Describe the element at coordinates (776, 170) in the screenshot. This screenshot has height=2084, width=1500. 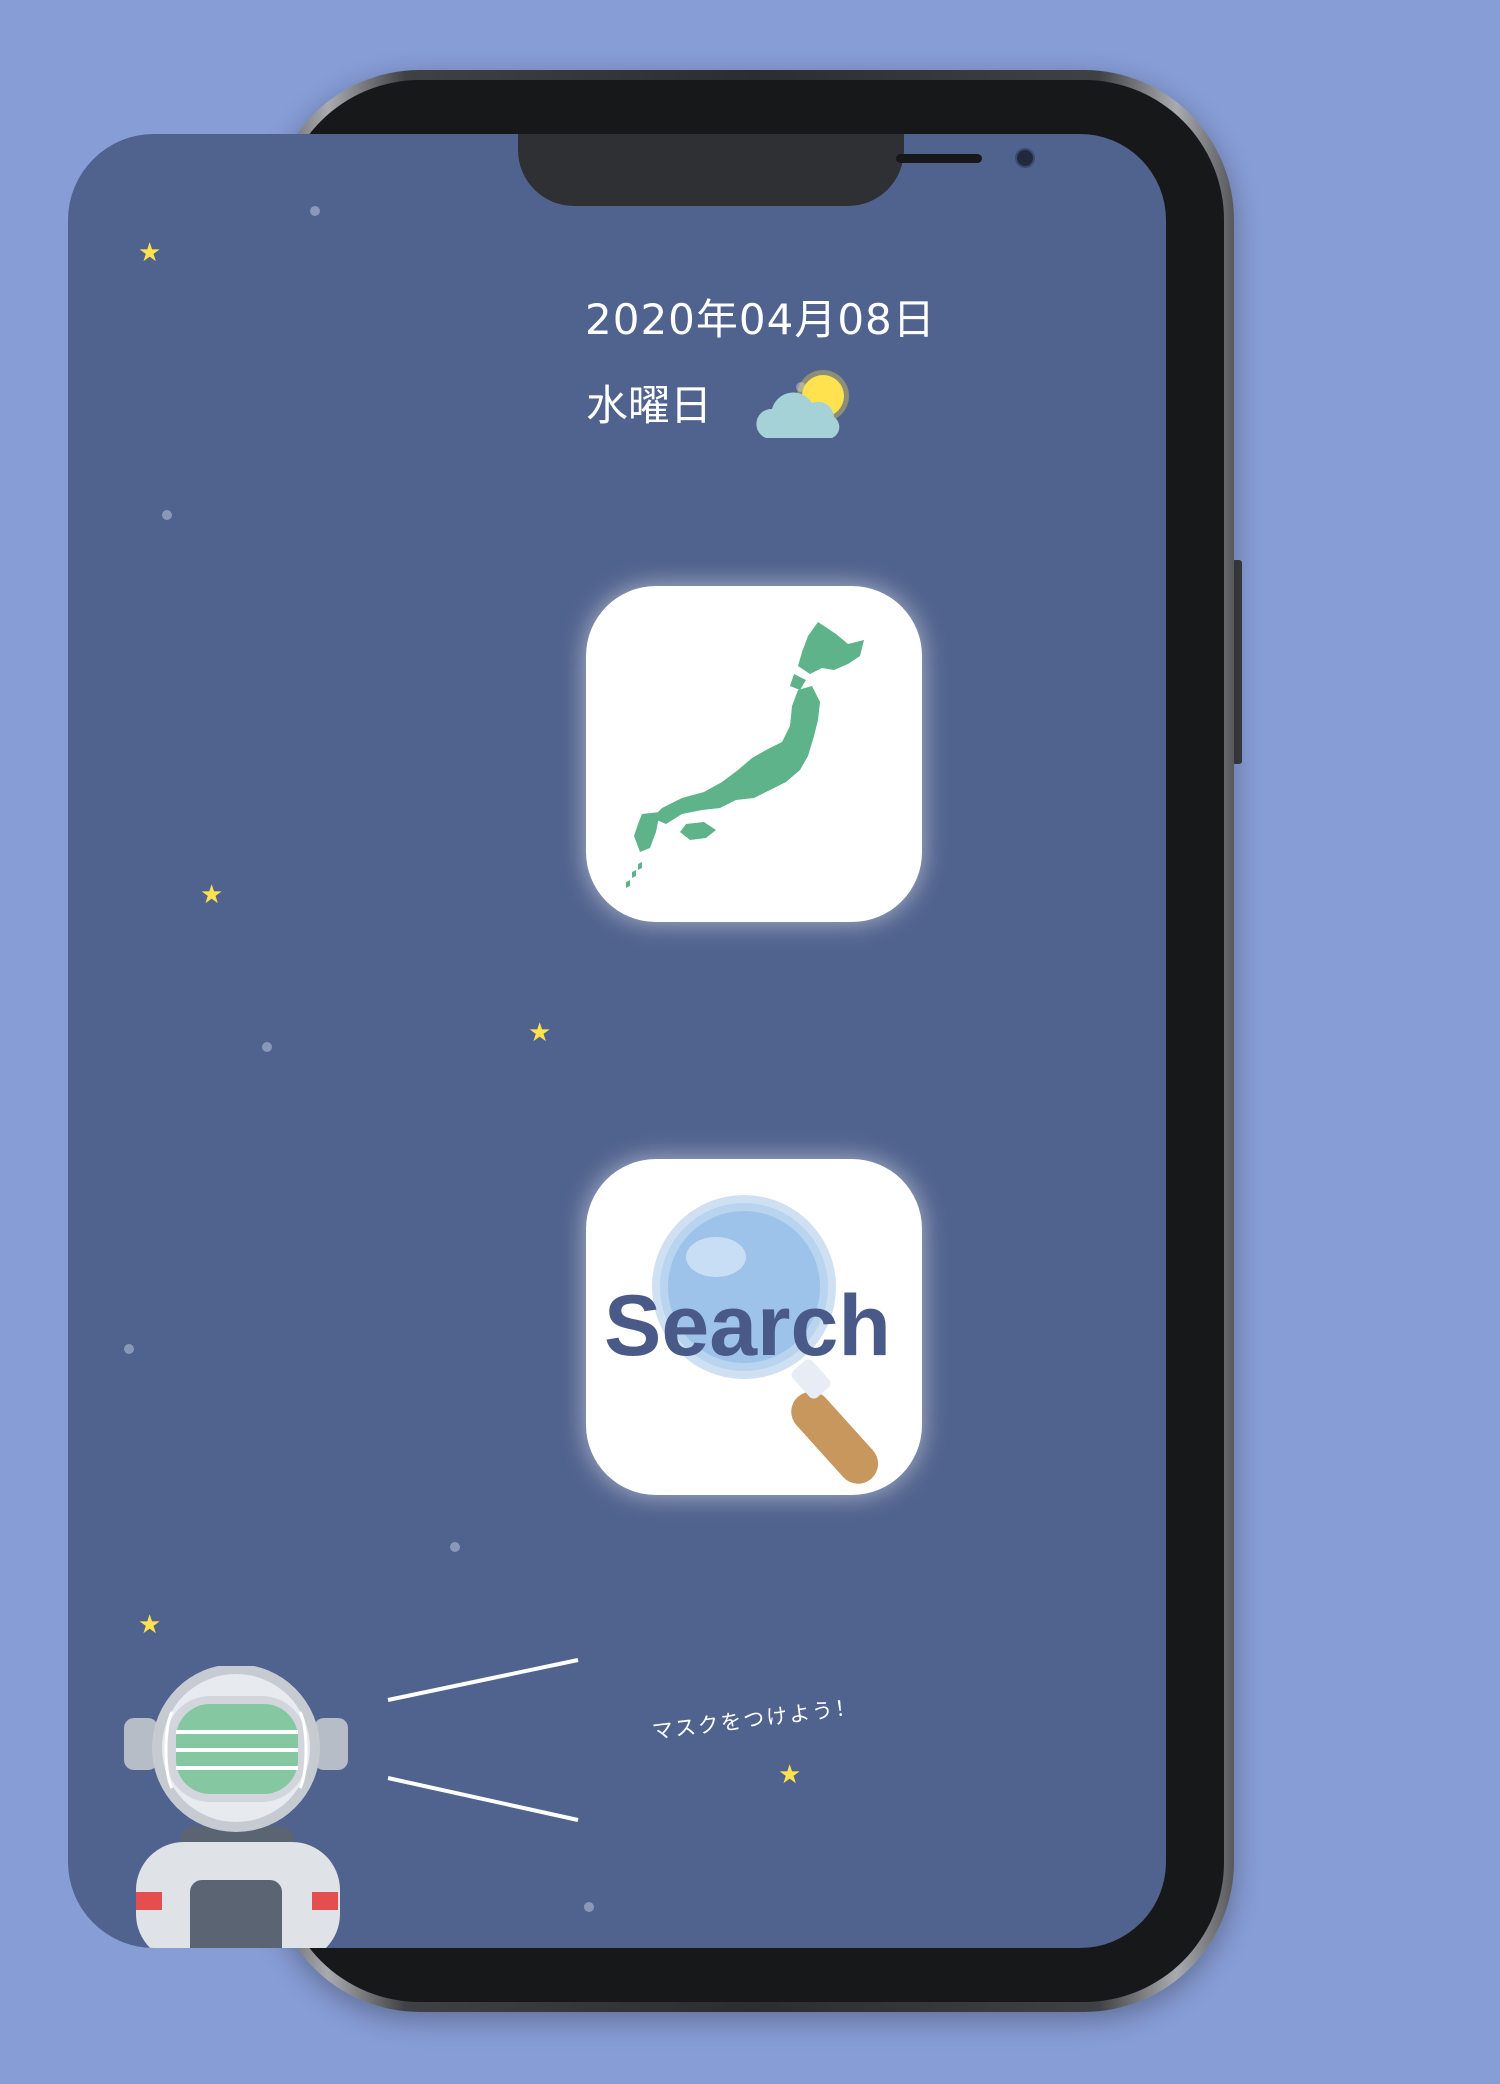
I see `notch` at that location.